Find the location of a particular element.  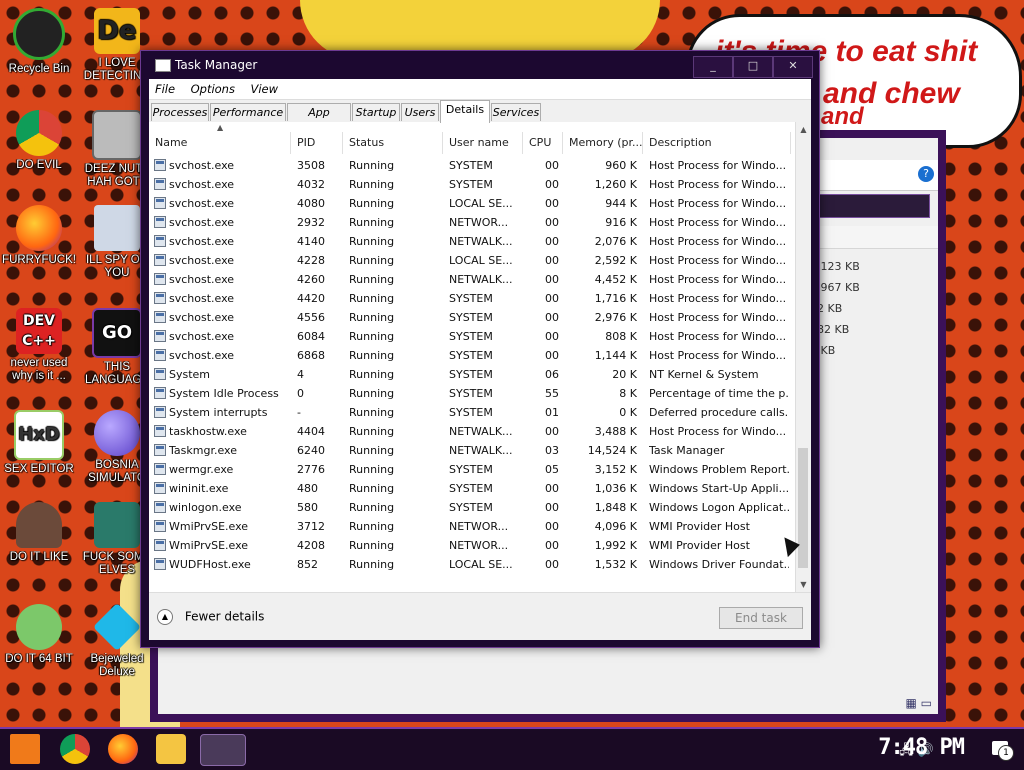

close-button: ✕ is located at coordinates (793, 67).